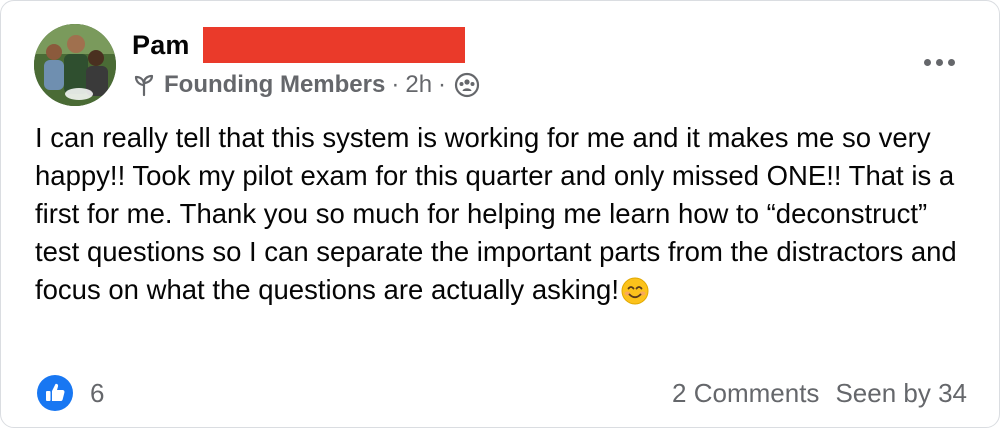 This screenshot has width=1000, height=428. I want to click on author-row: Pam, so click(298, 45).